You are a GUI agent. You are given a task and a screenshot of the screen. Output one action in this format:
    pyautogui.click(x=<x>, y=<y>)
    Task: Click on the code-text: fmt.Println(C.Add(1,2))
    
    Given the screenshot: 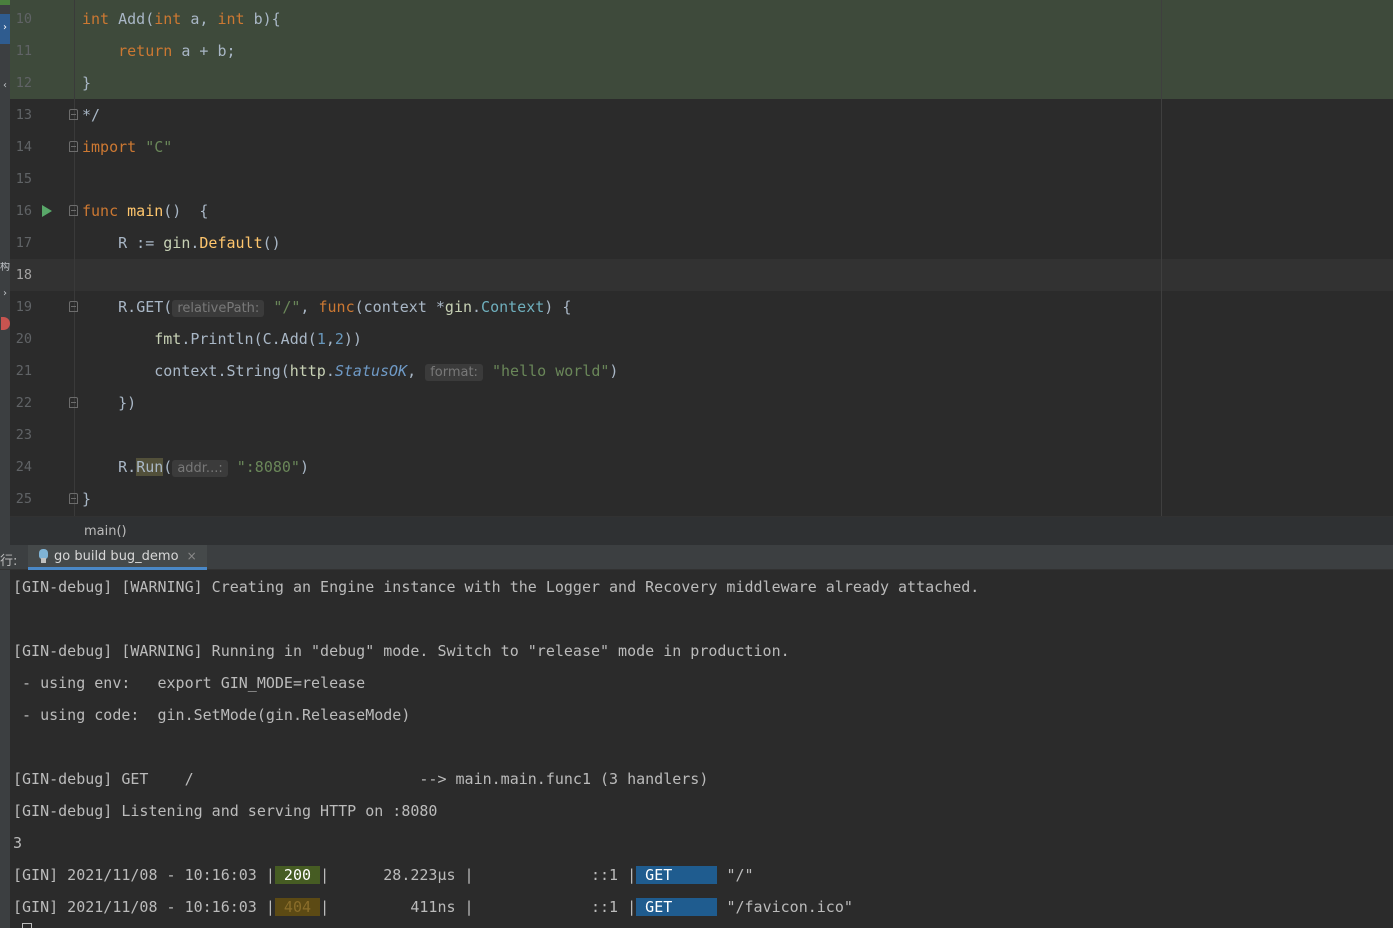 What is the action you would take?
    pyautogui.click(x=222, y=339)
    